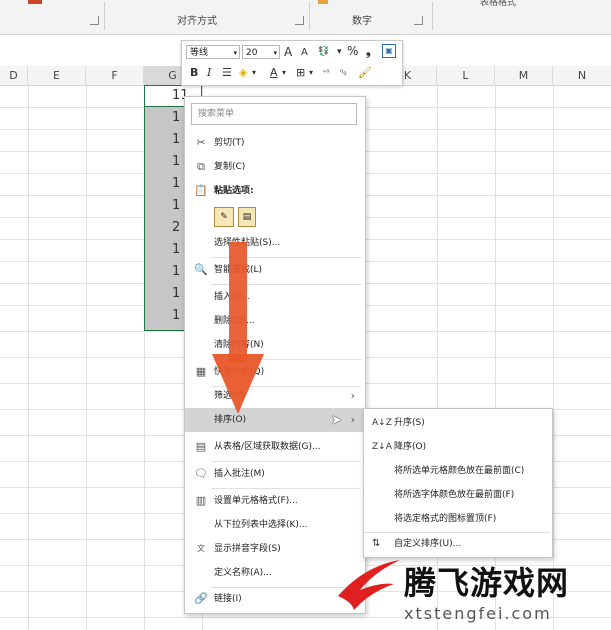  I want to click on column-header: N, so click(582, 75).